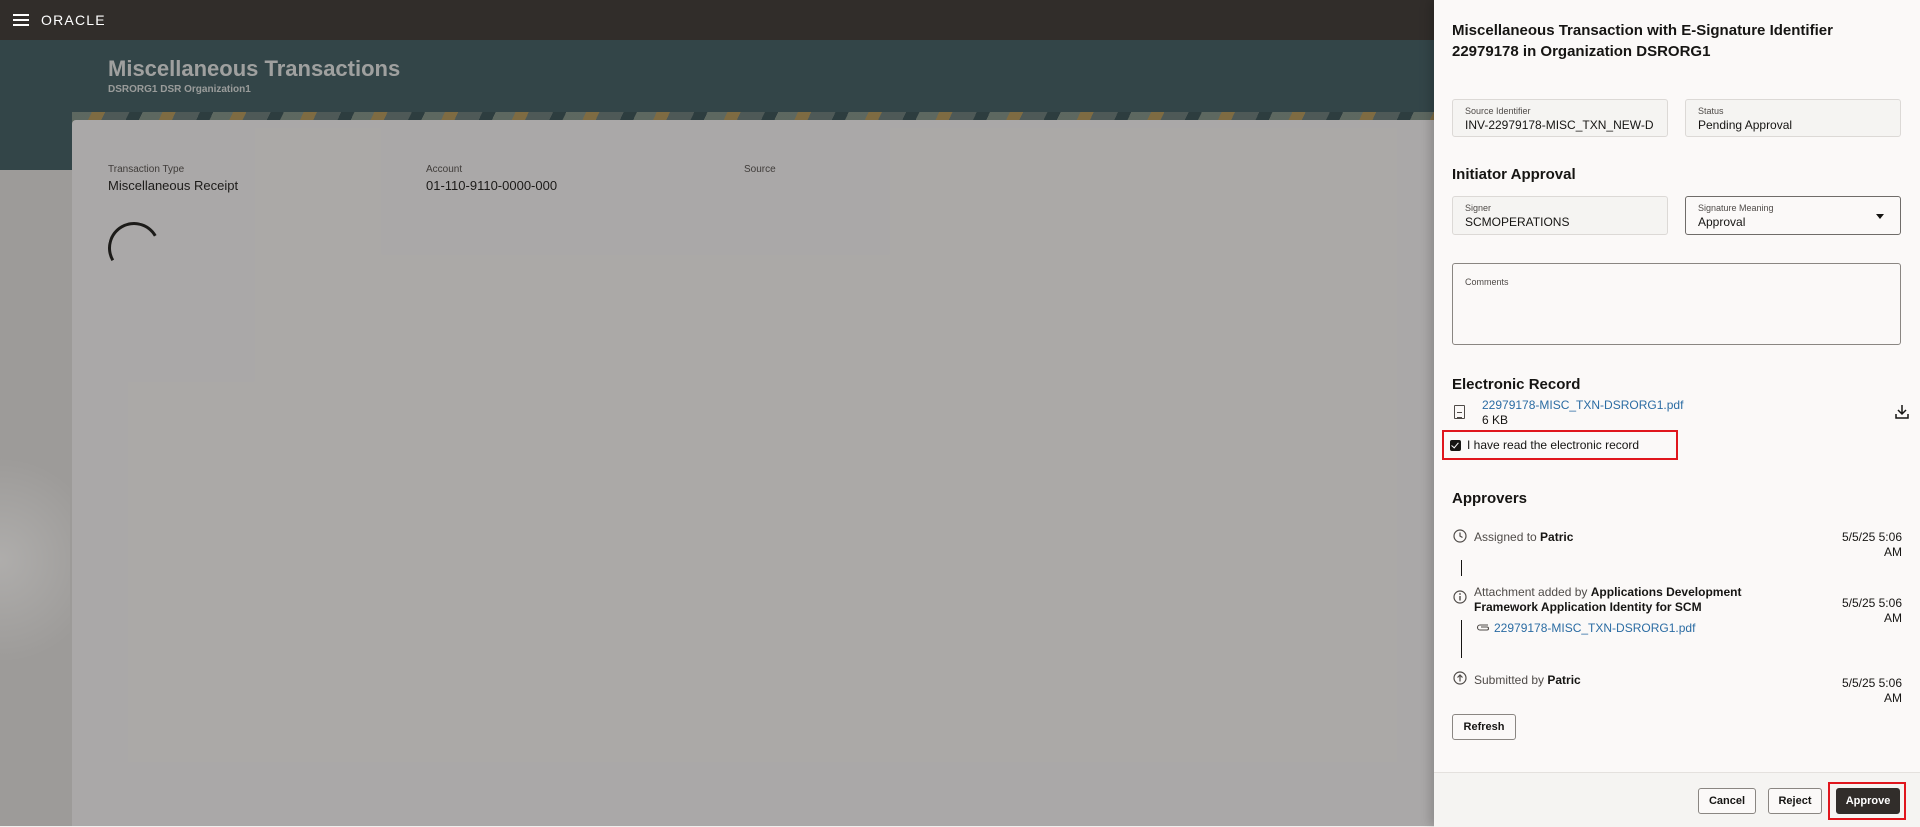 Image resolution: width=1920 pixels, height=827 pixels. What do you see at coordinates (1727, 801) in the screenshot?
I see `cancel-button: Cancel` at bounding box center [1727, 801].